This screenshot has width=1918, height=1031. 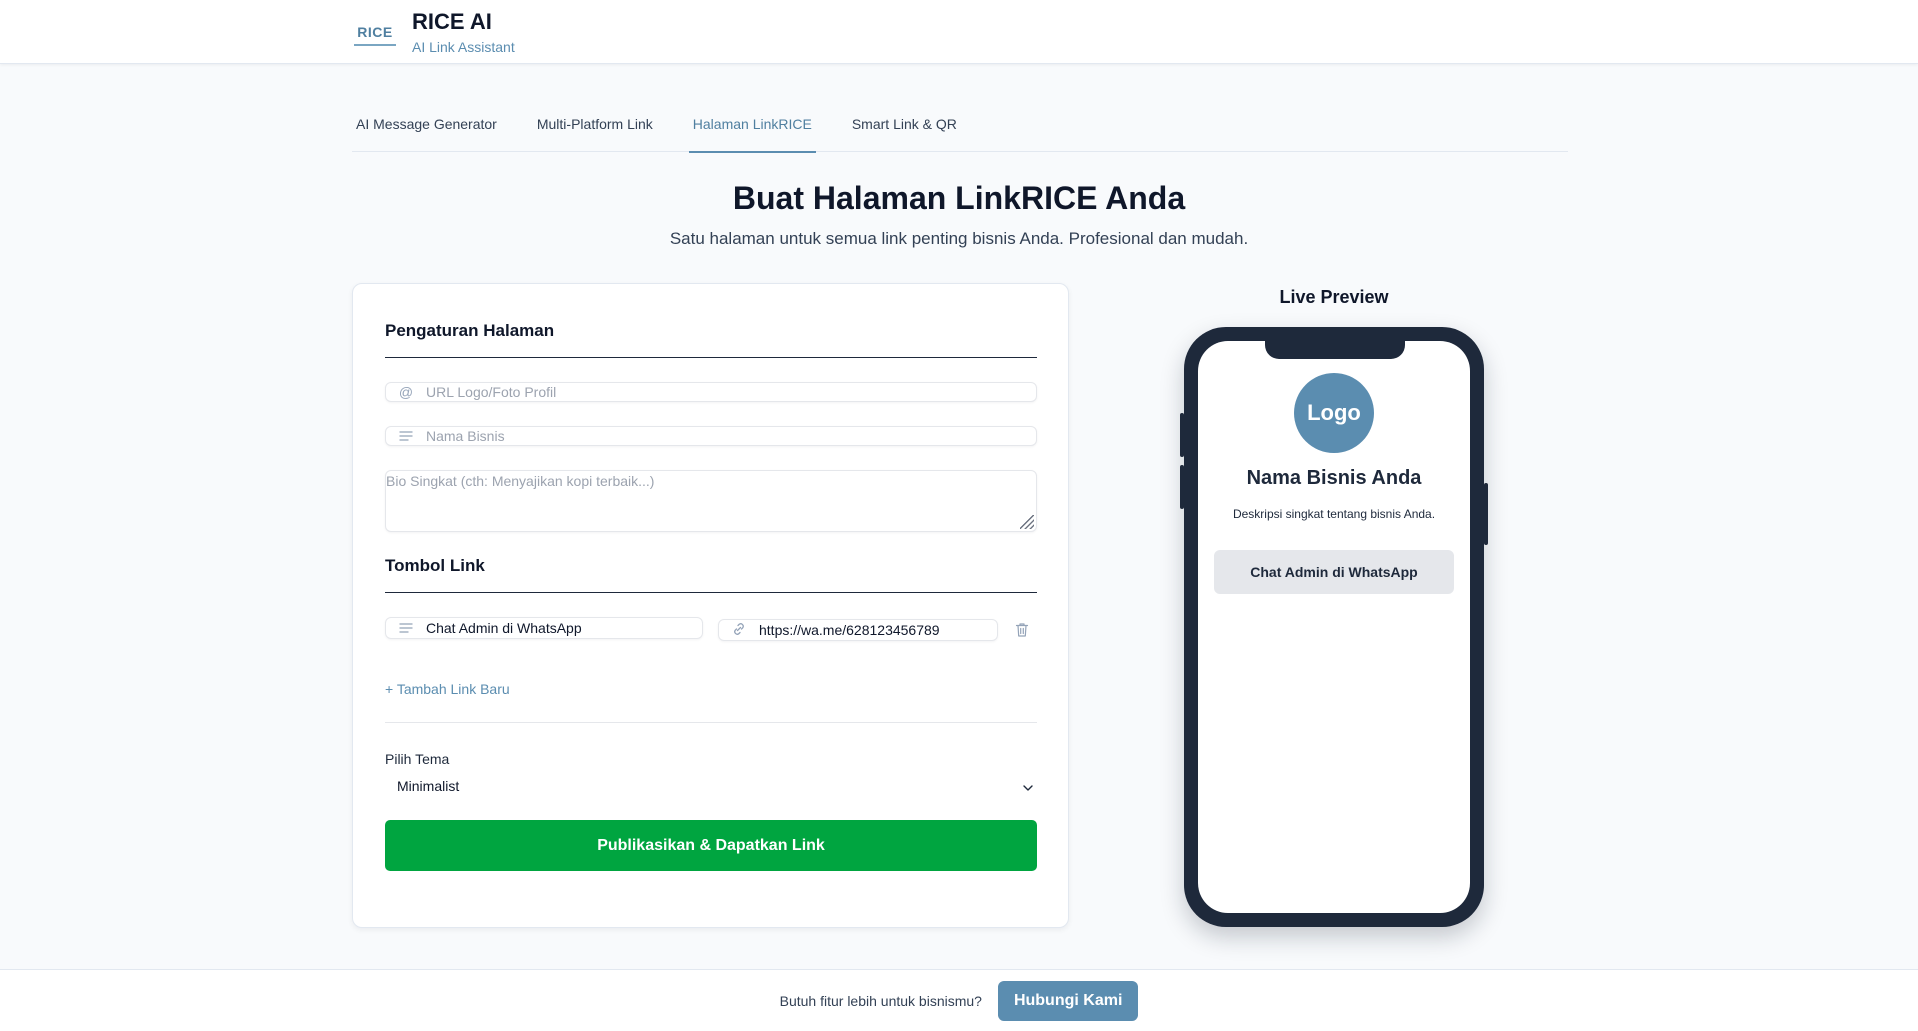 What do you see at coordinates (711, 357) in the screenshot?
I see `settings-section-rule` at bounding box center [711, 357].